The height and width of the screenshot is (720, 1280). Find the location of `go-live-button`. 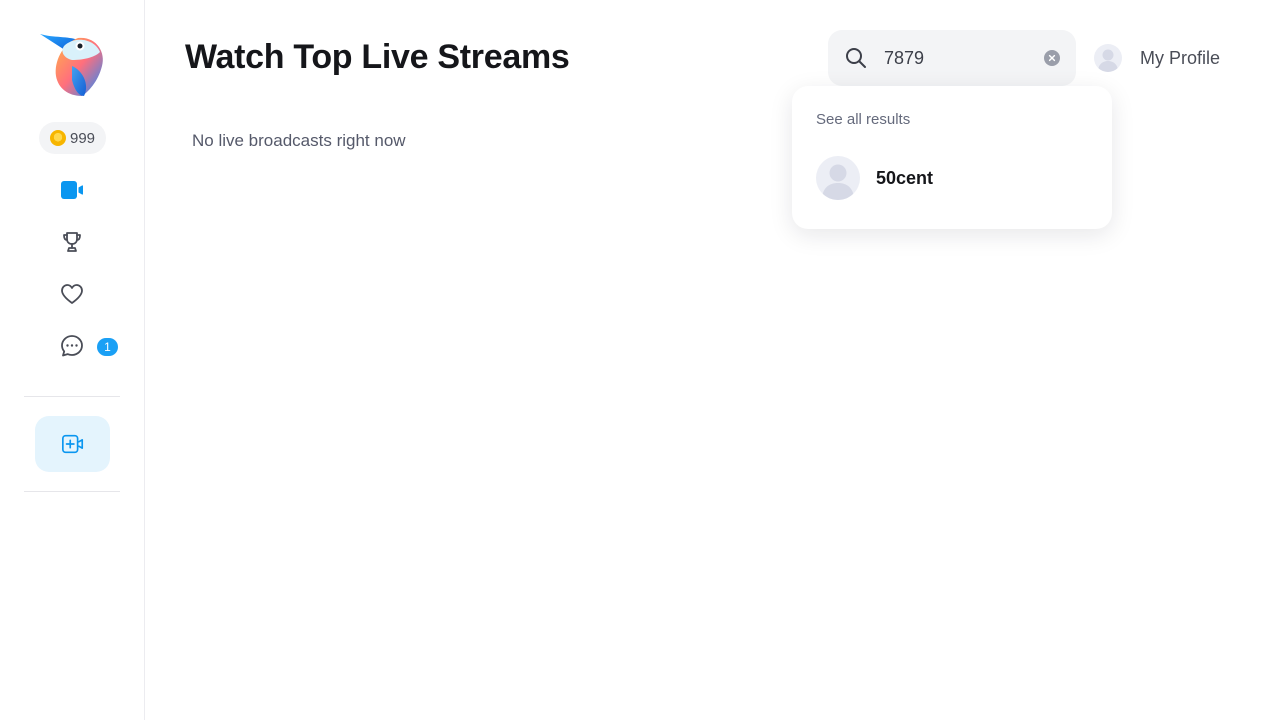

go-live-button is located at coordinates (72, 444).